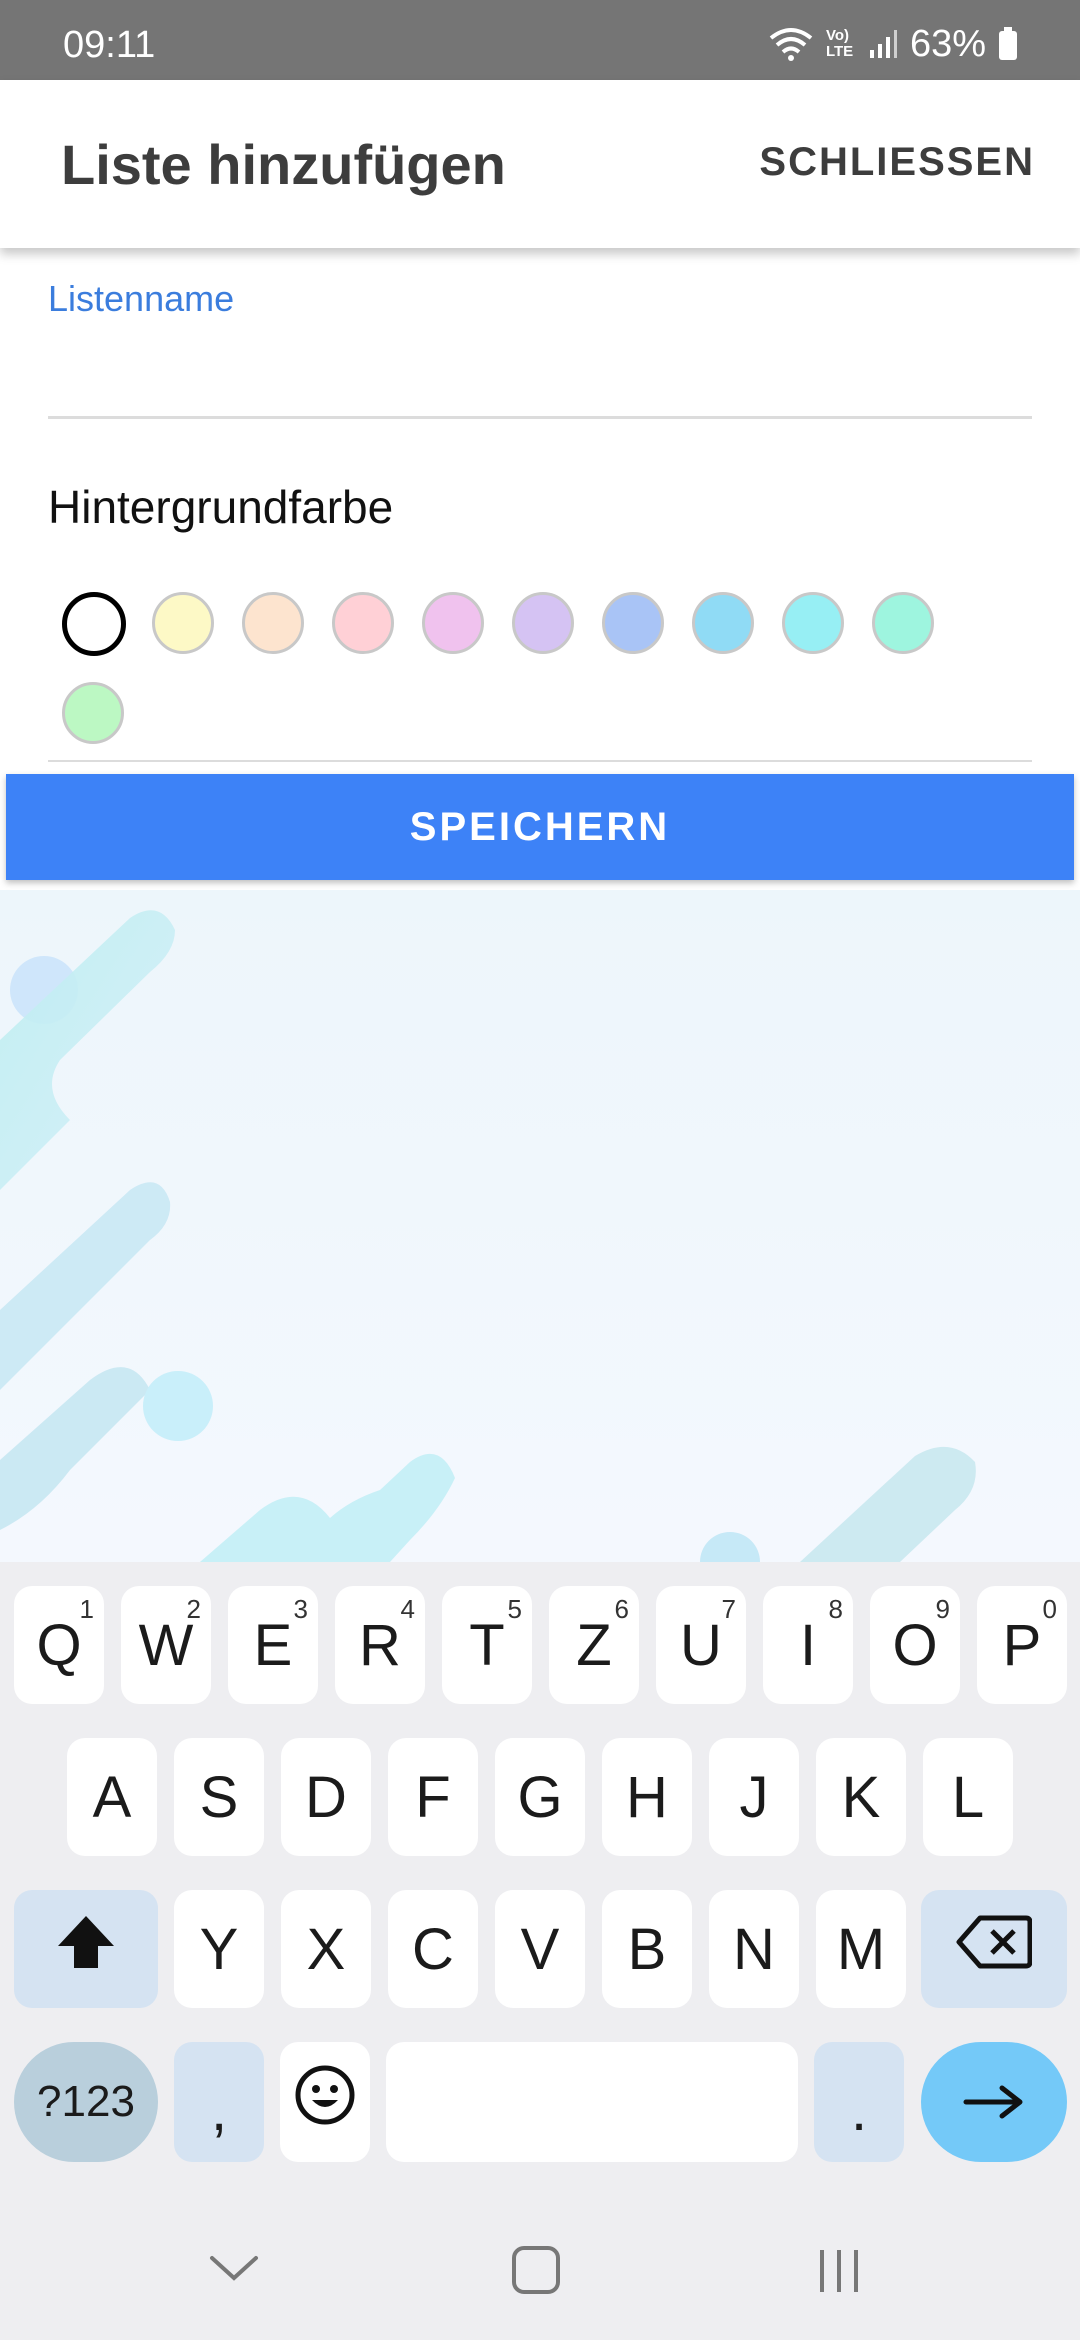 The width and height of the screenshot is (1080, 2340). I want to click on key-label: Q, so click(59, 1645).